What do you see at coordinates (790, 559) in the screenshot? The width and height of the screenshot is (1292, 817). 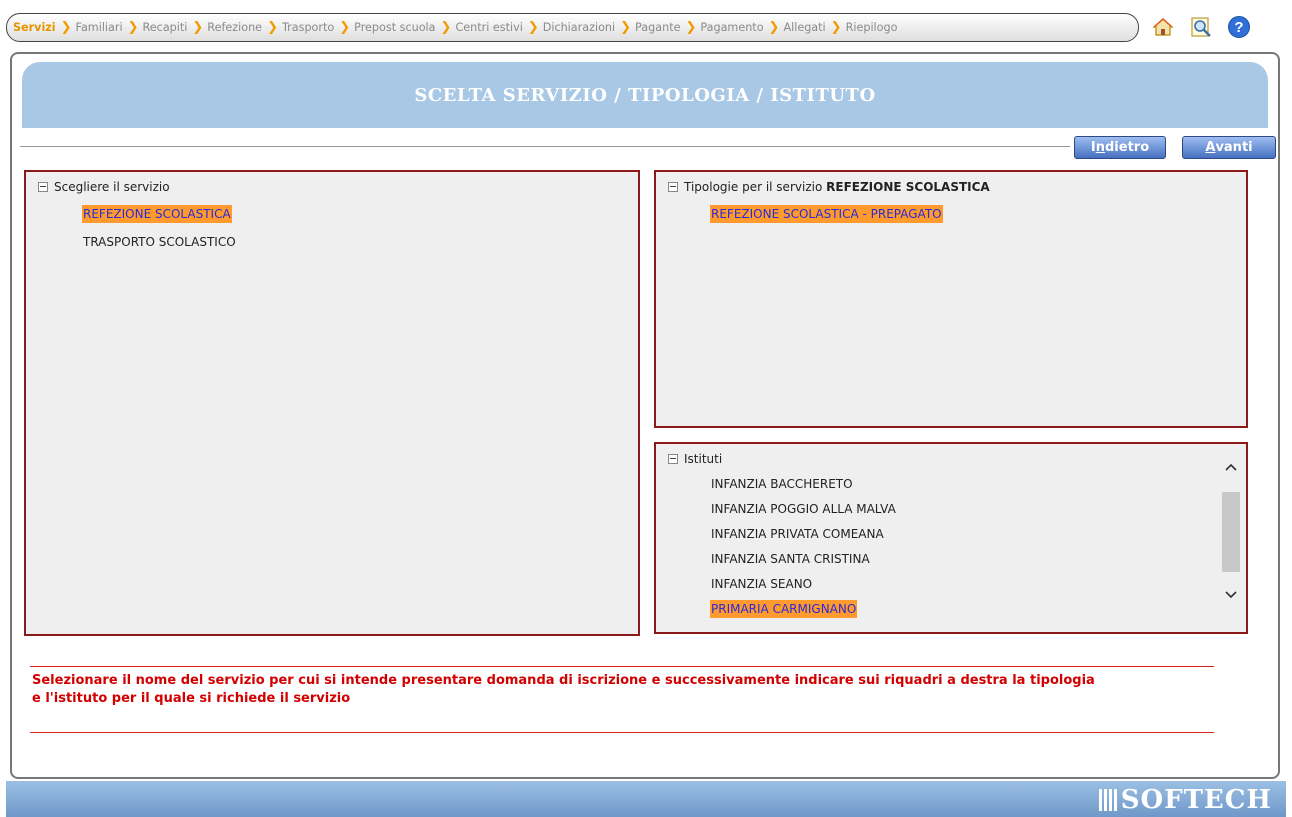 I see `istituto-item: INFANZIA SANTA CRISTINA` at bounding box center [790, 559].